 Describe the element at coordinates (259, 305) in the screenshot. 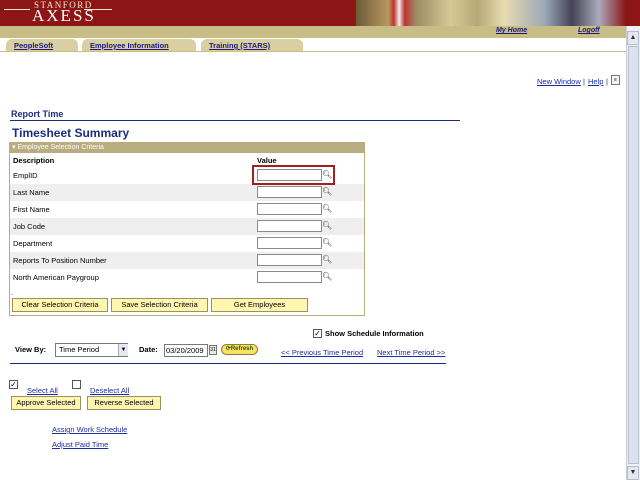

I see `get-employees-button: Get Employees` at that location.